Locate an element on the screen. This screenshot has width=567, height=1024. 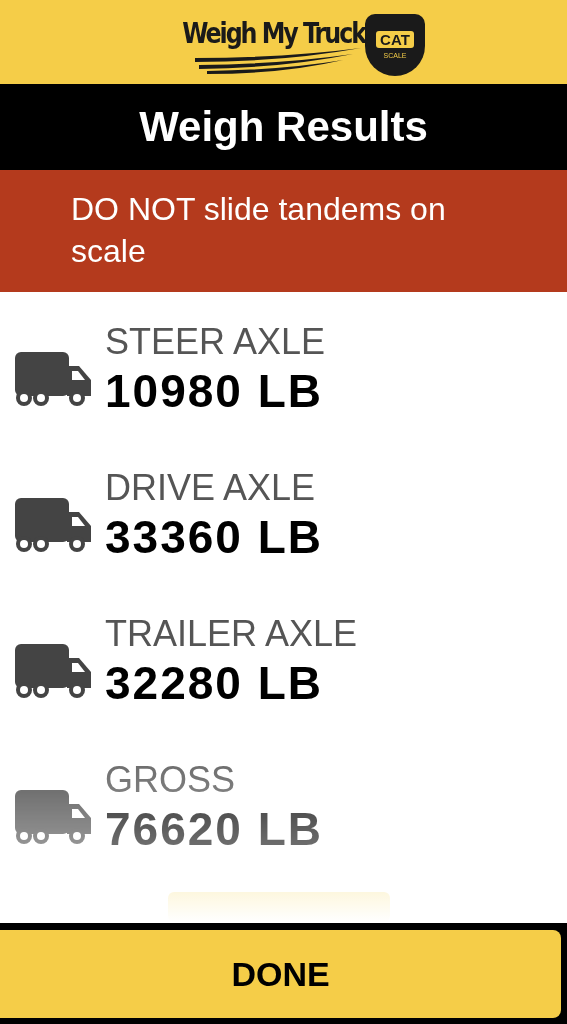
result-label: DRIVE AXLE is located at coordinates (211, 488).